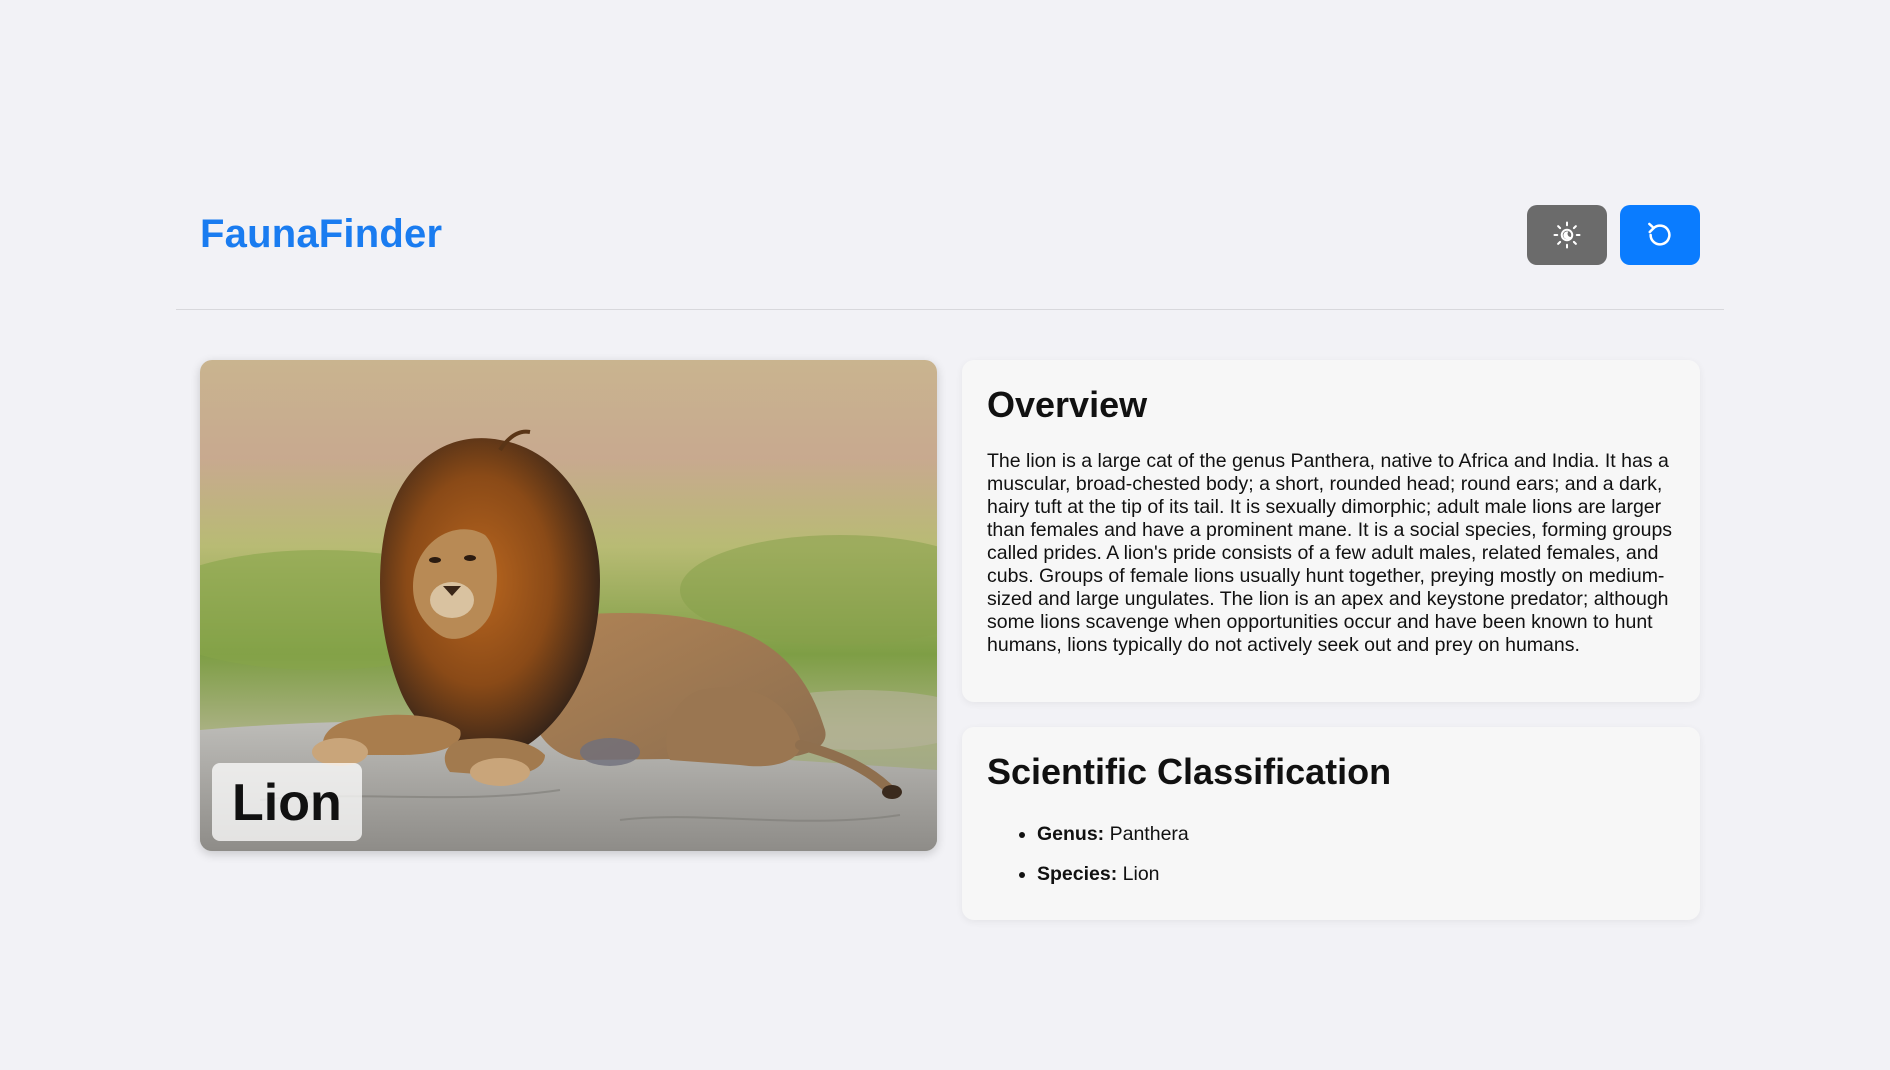  What do you see at coordinates (1141, 874) in the screenshot?
I see `classification-value: Lion` at bounding box center [1141, 874].